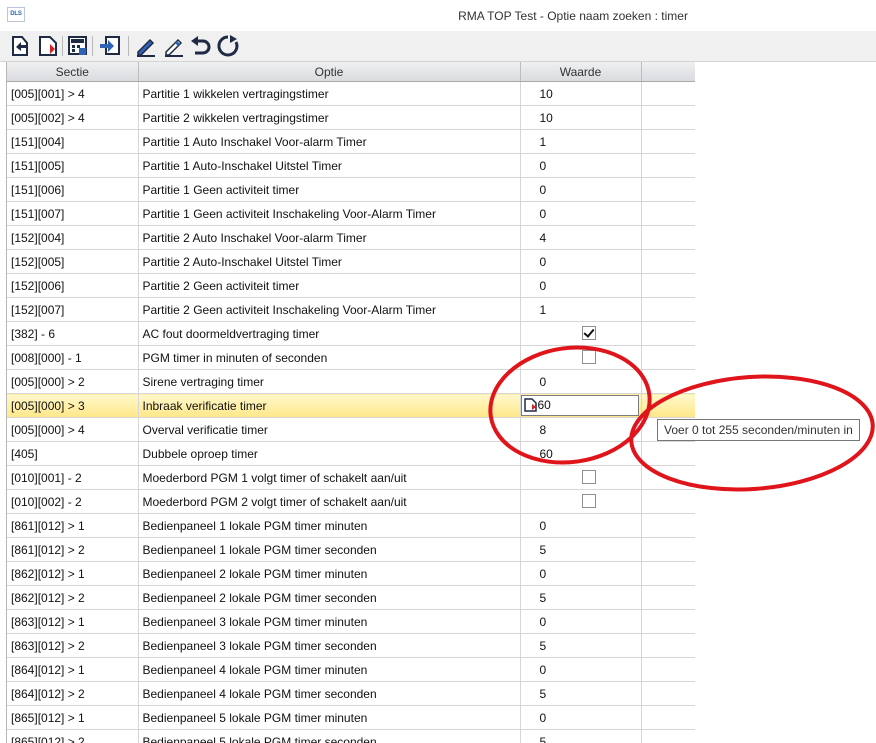 This screenshot has width=876, height=743. Describe the element at coordinates (73, 669) in the screenshot. I see `cell-sectie: [864][012] > 1` at that location.